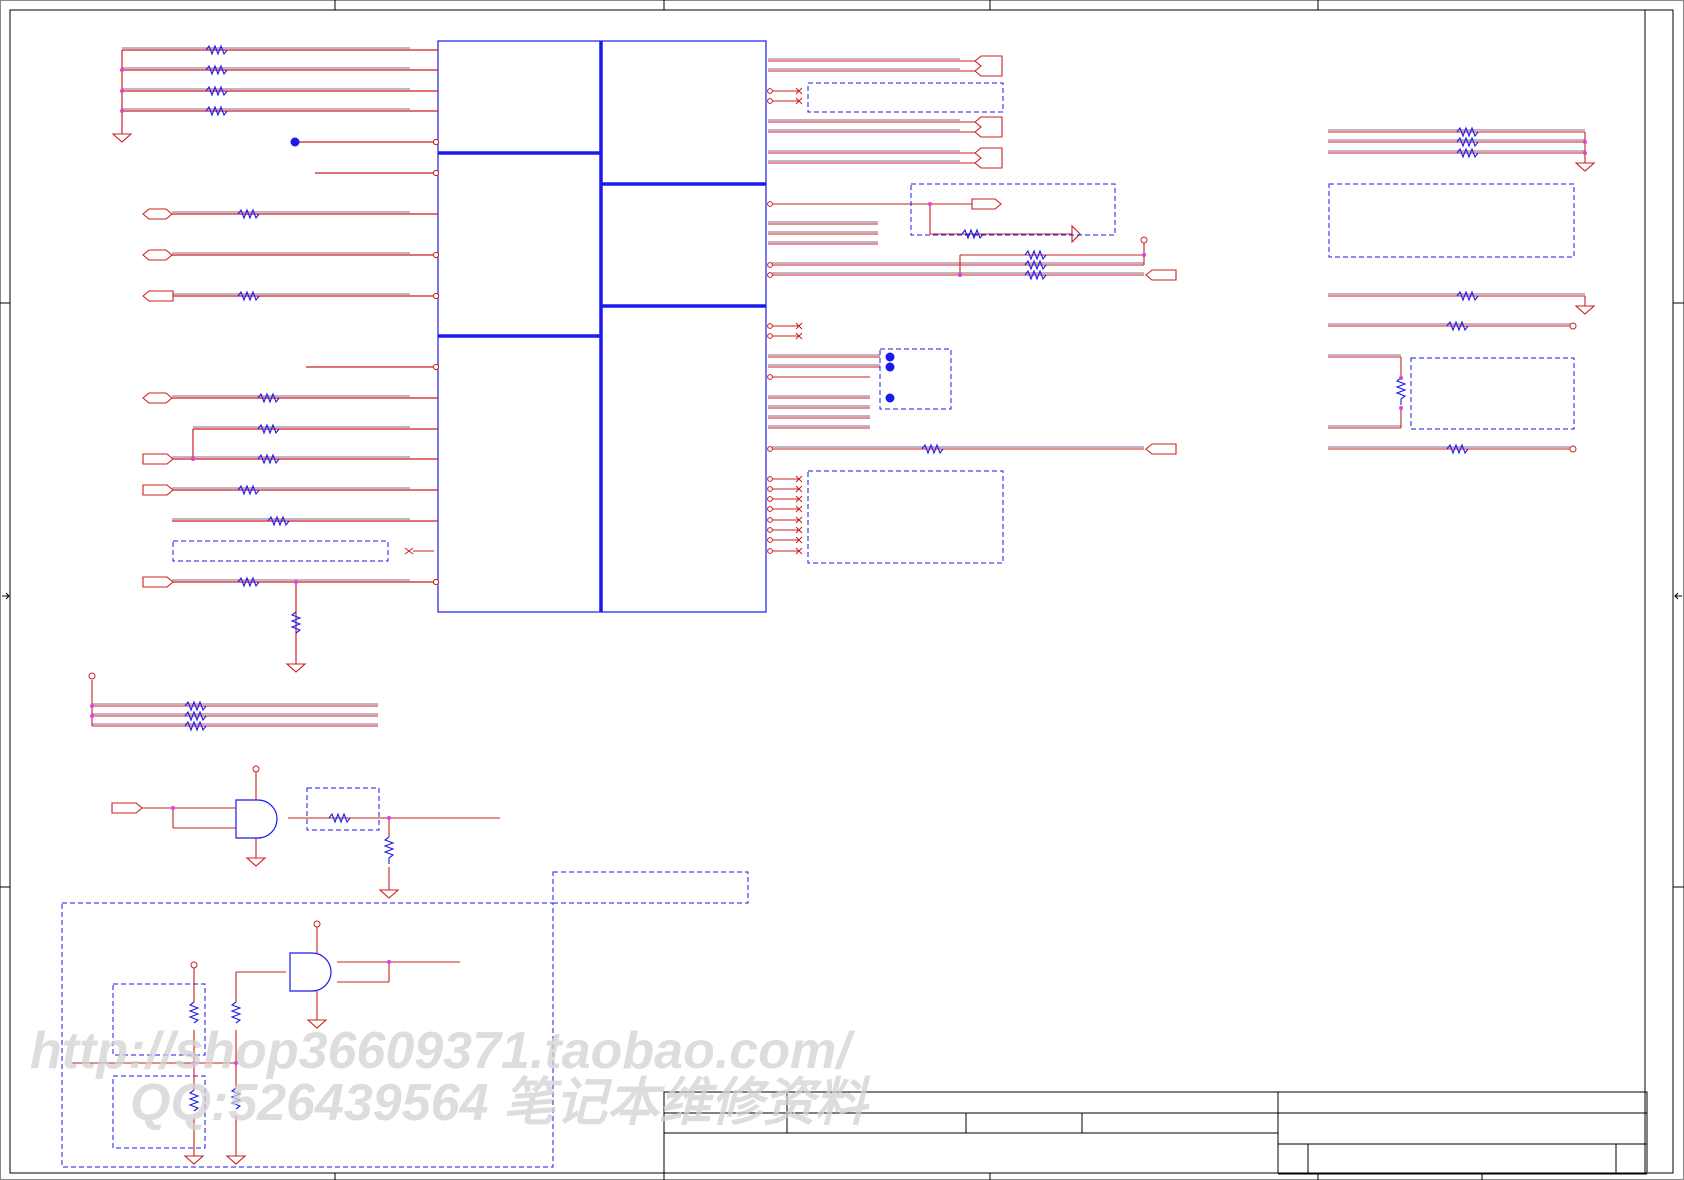 This screenshot has height=1180, width=1684. What do you see at coordinates (890, 377) in the screenshot?
I see `test-point-dots` at bounding box center [890, 377].